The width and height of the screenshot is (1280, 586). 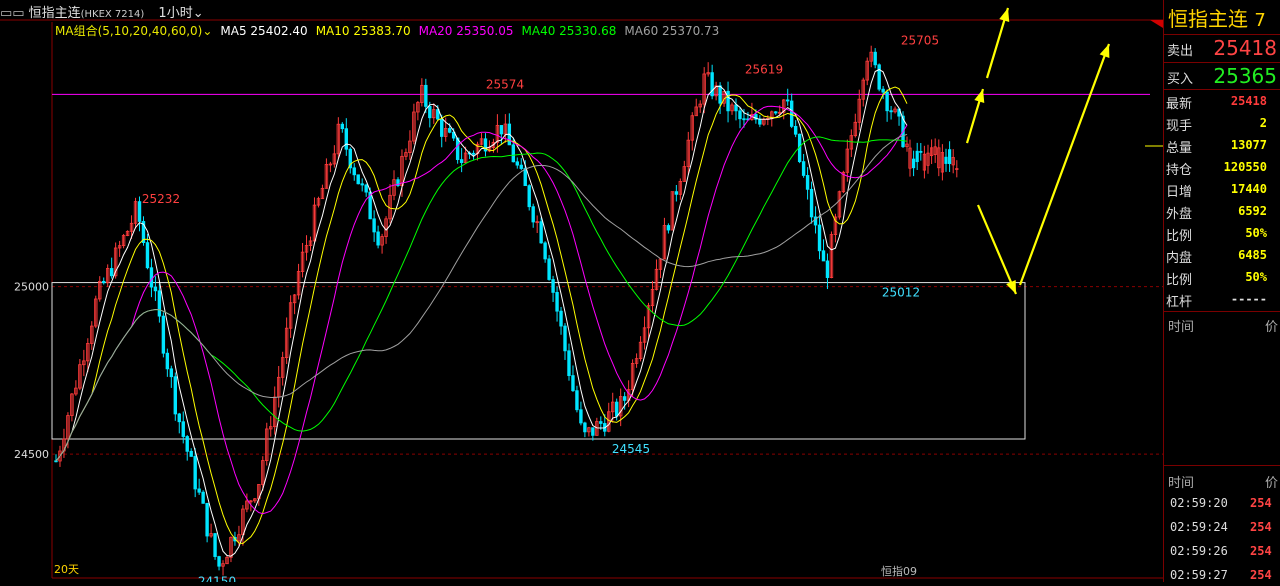 I want to click on scenario-arrow-up-short, so click(x=975, y=116).